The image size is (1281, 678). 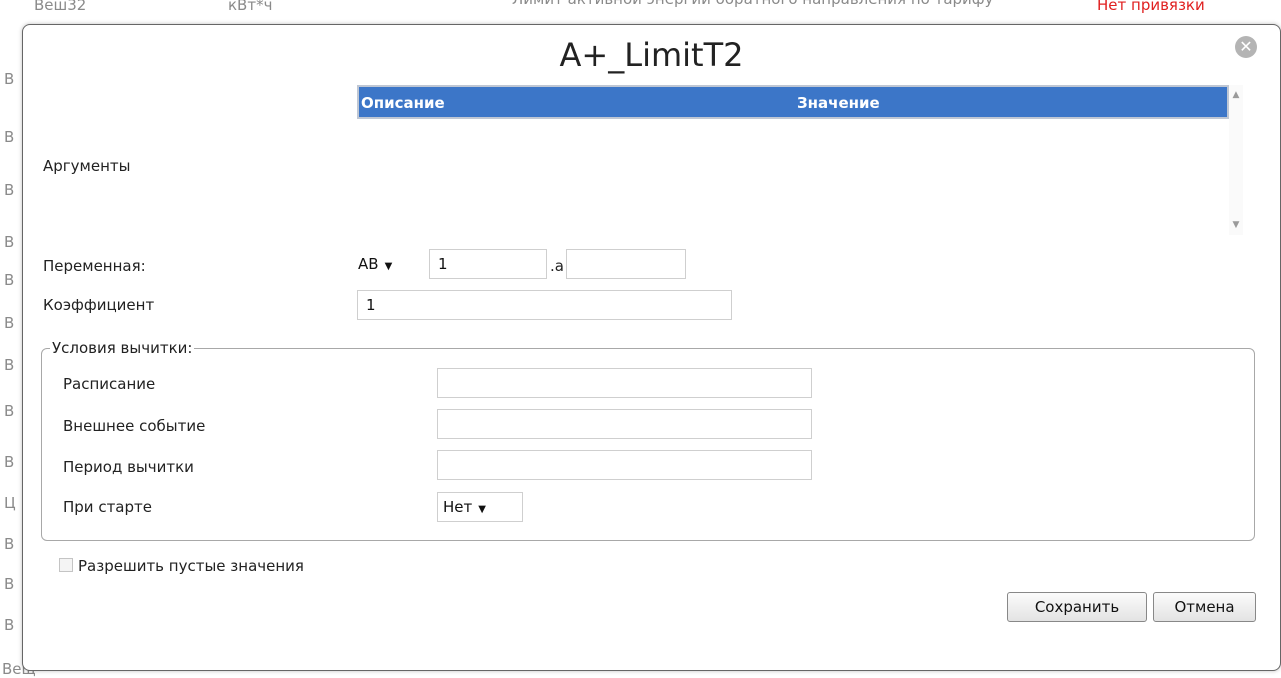 I want to click on variable-prefix-select: АВ ▼, so click(x=391, y=265).